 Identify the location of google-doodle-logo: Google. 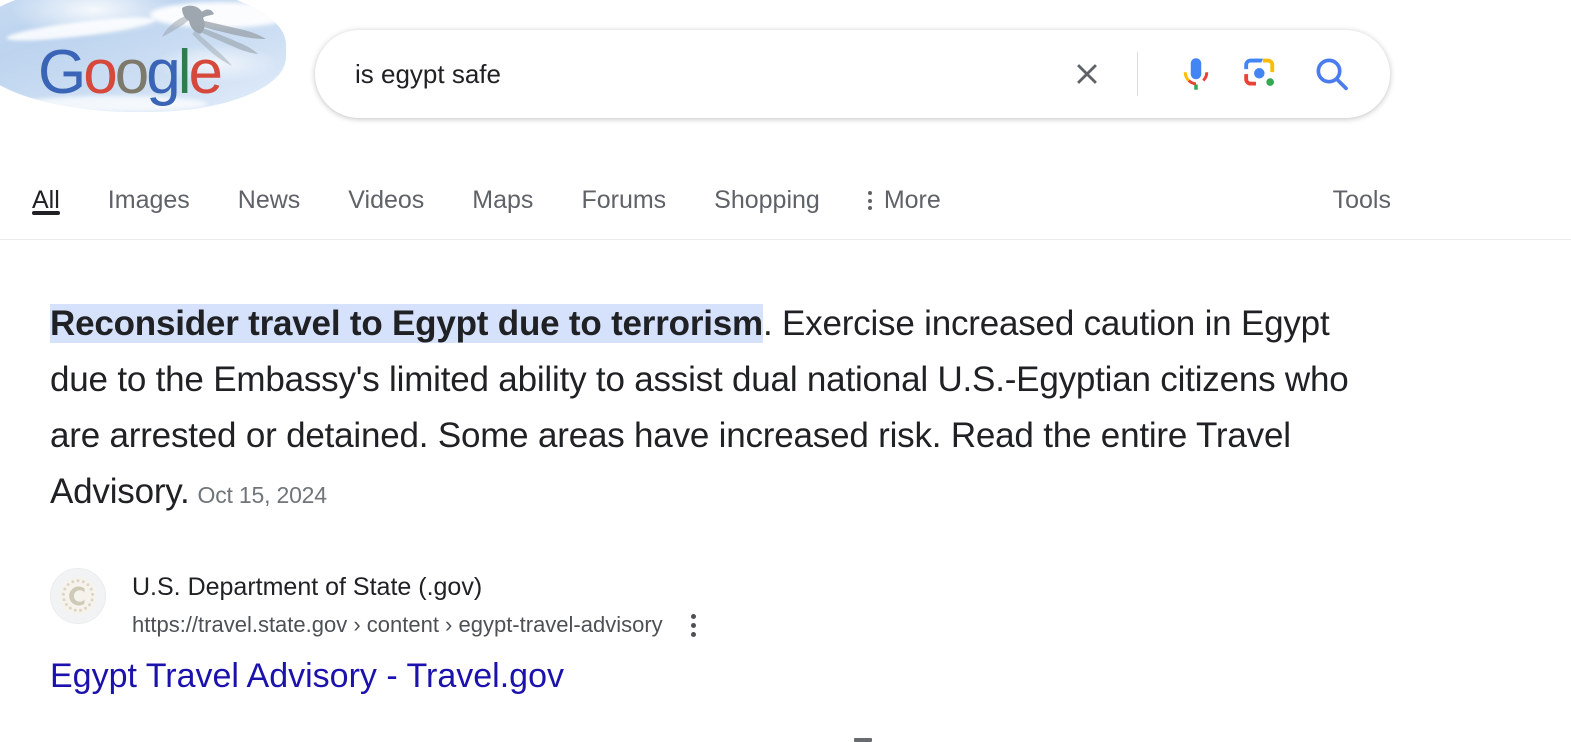
(144, 60).